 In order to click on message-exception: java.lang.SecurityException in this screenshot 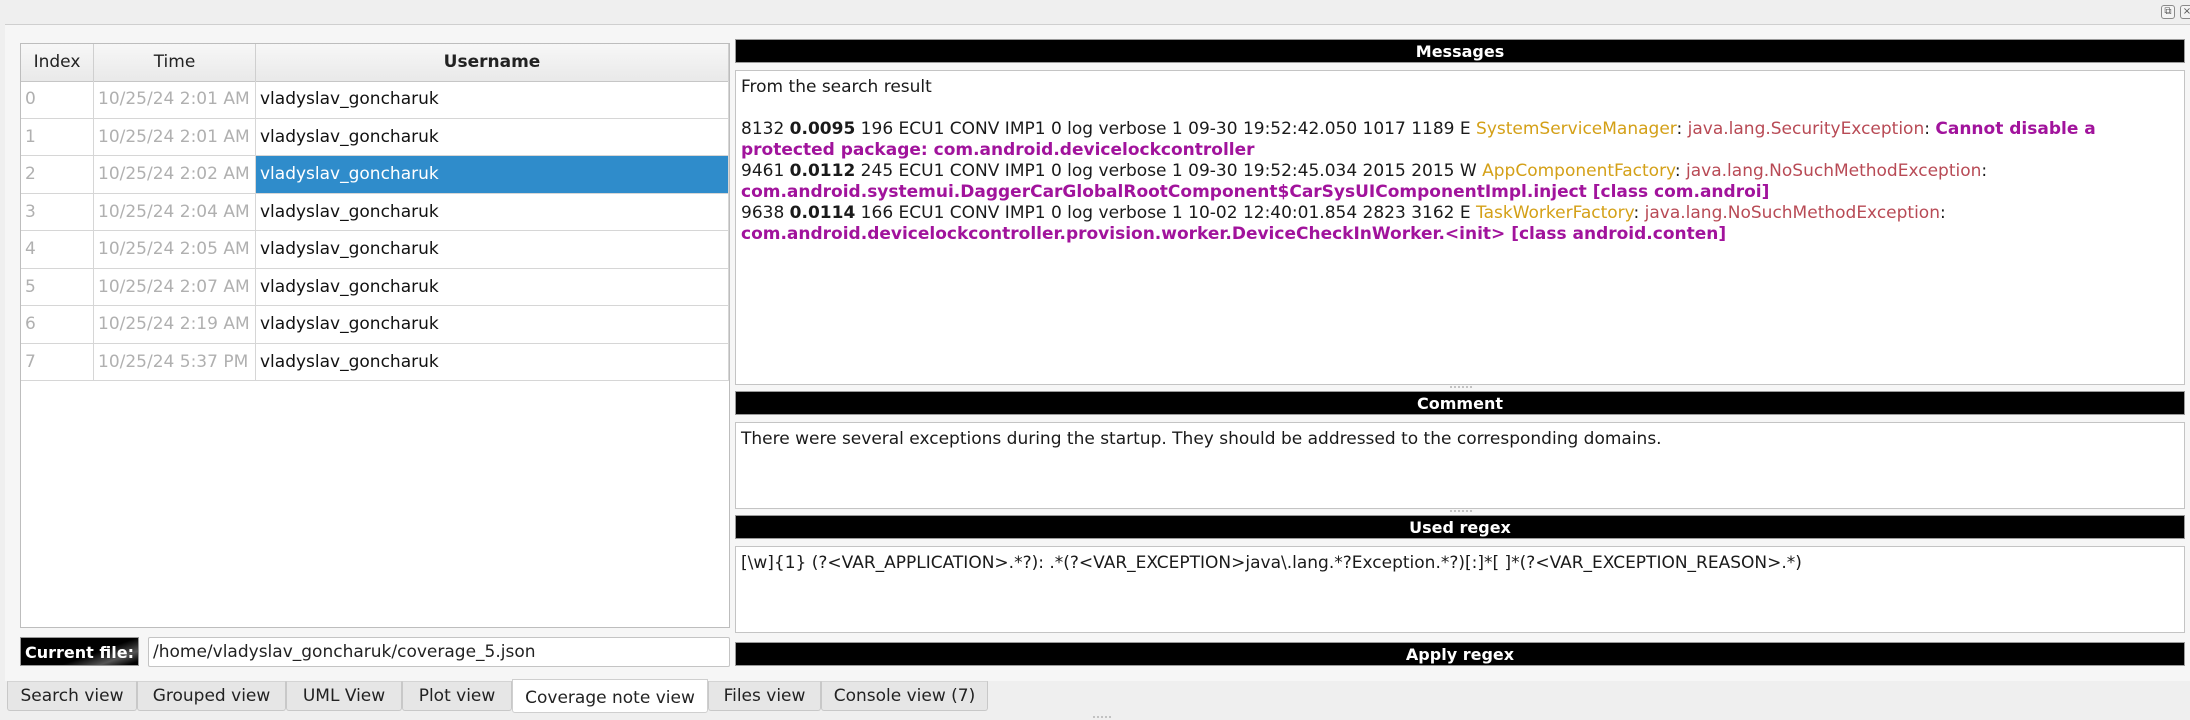, I will do `click(1806, 129)`.